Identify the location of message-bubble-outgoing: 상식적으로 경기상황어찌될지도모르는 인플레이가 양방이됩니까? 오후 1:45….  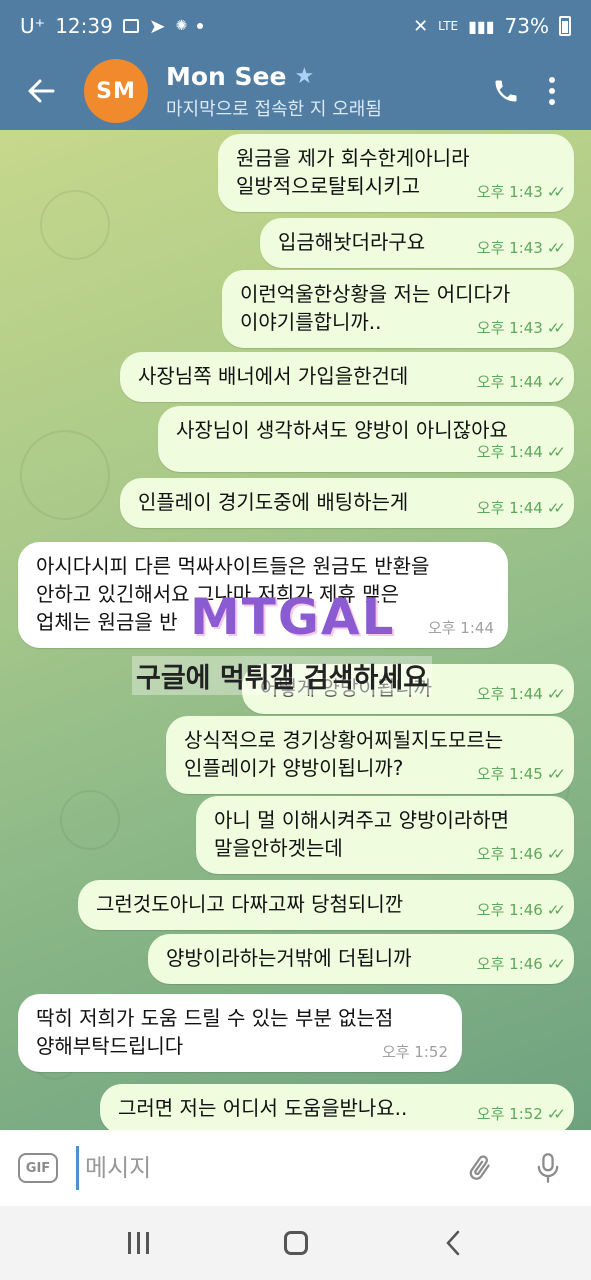
(370, 755).